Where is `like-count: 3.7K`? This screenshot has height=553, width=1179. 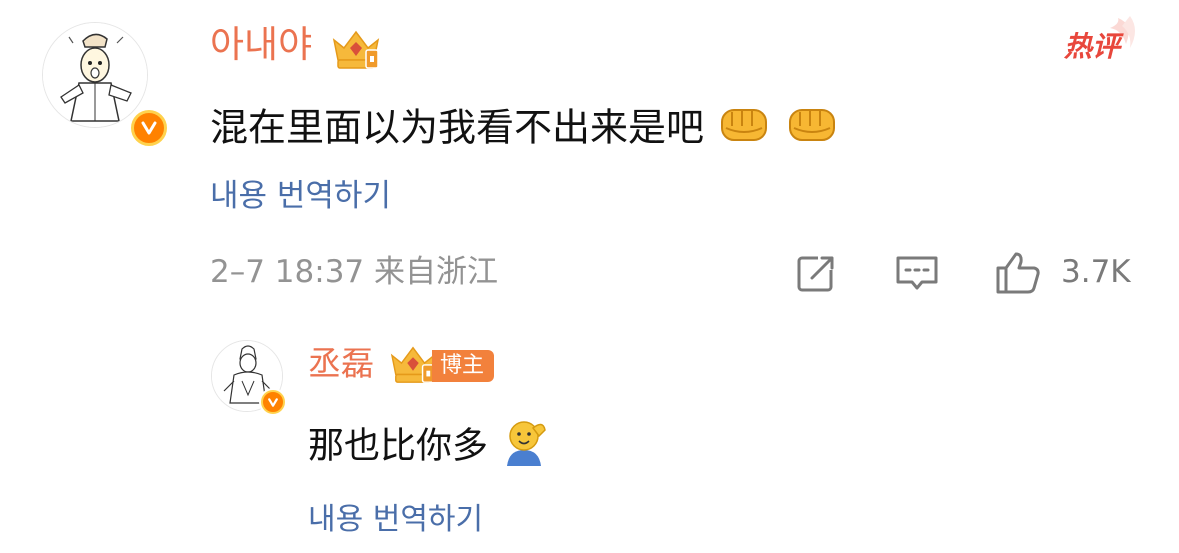 like-count: 3.7K is located at coordinates (1096, 272).